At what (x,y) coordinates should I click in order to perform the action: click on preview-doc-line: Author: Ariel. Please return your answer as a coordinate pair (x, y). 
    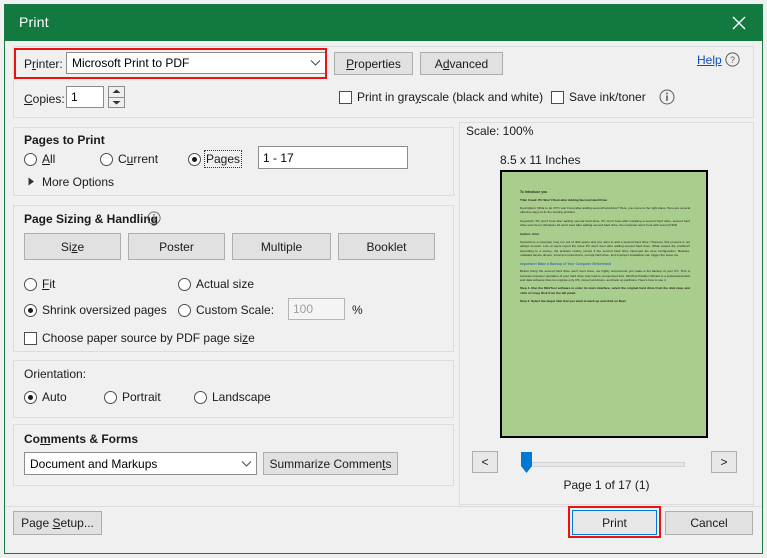
    Looking at the image, I should click on (529, 233).